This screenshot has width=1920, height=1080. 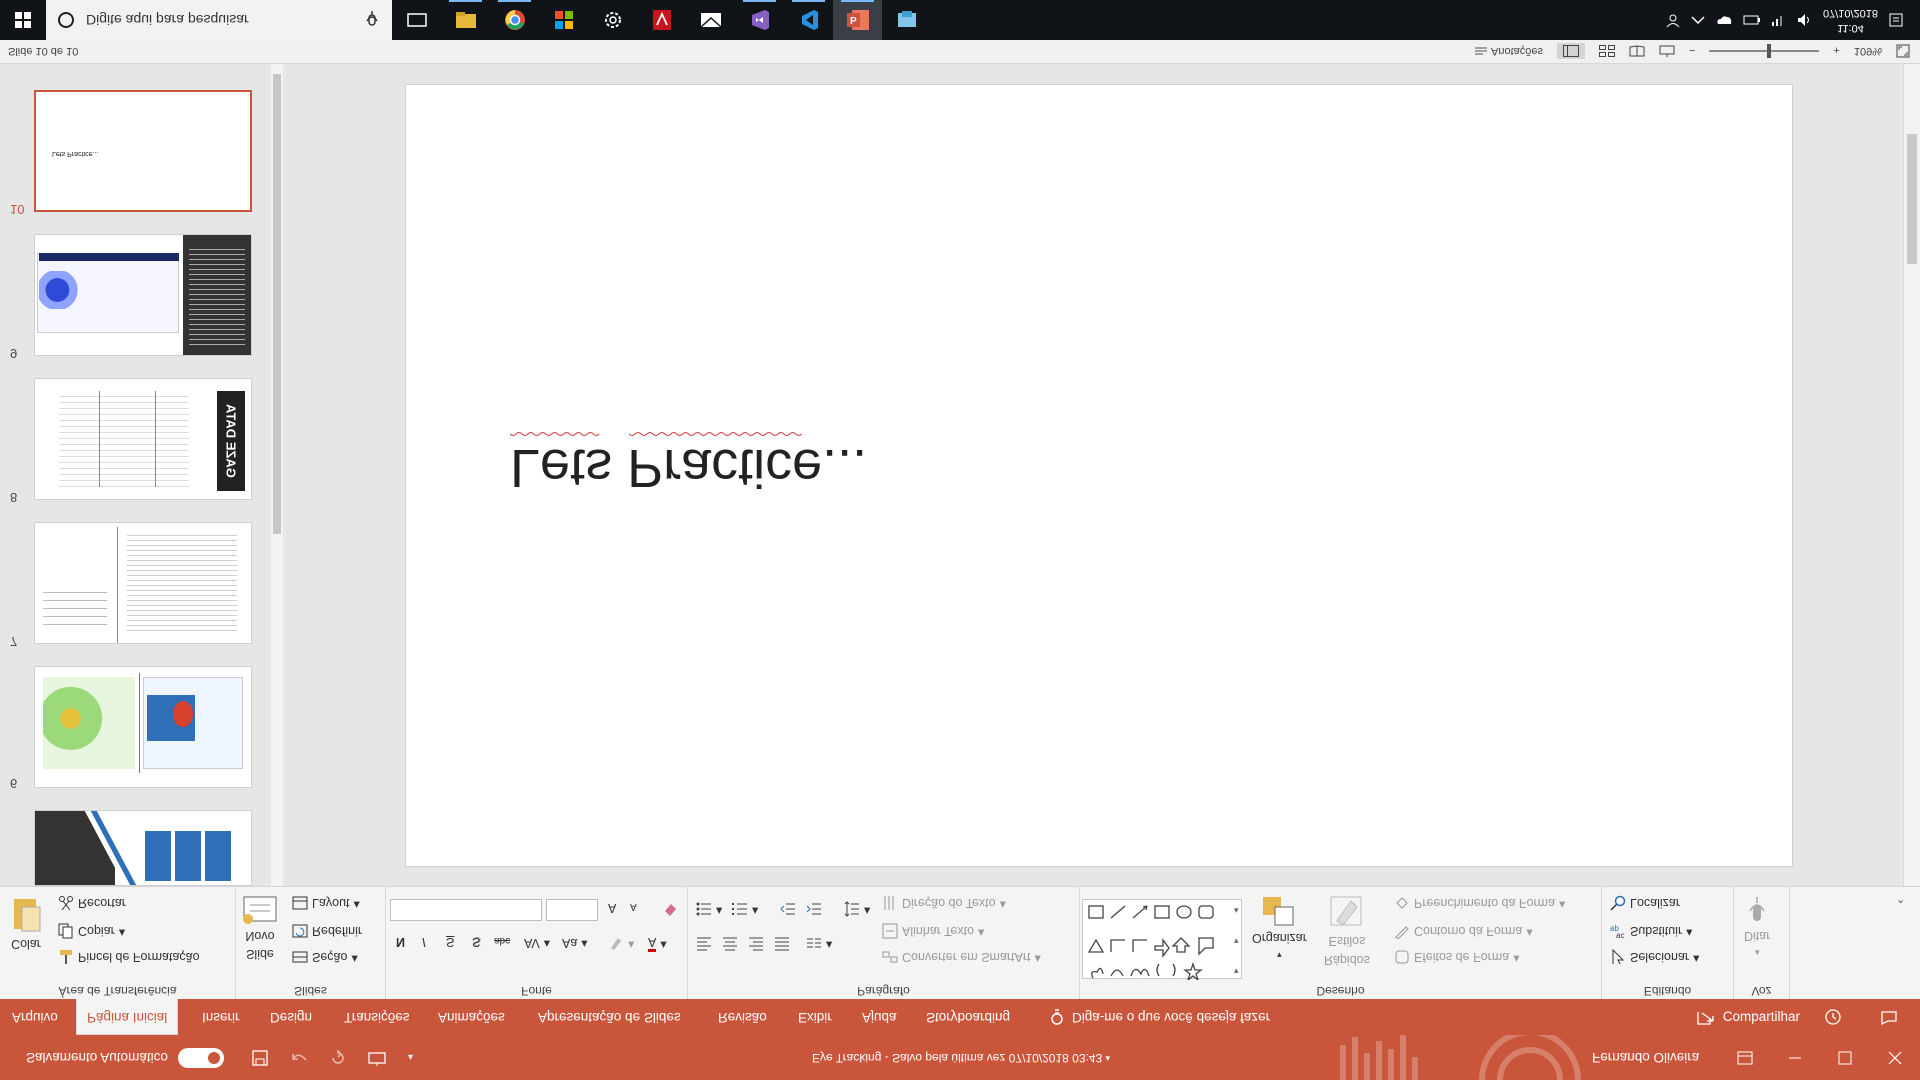 I want to click on format-painter-button: Pincel de Formatação, so click(x=129, y=957).